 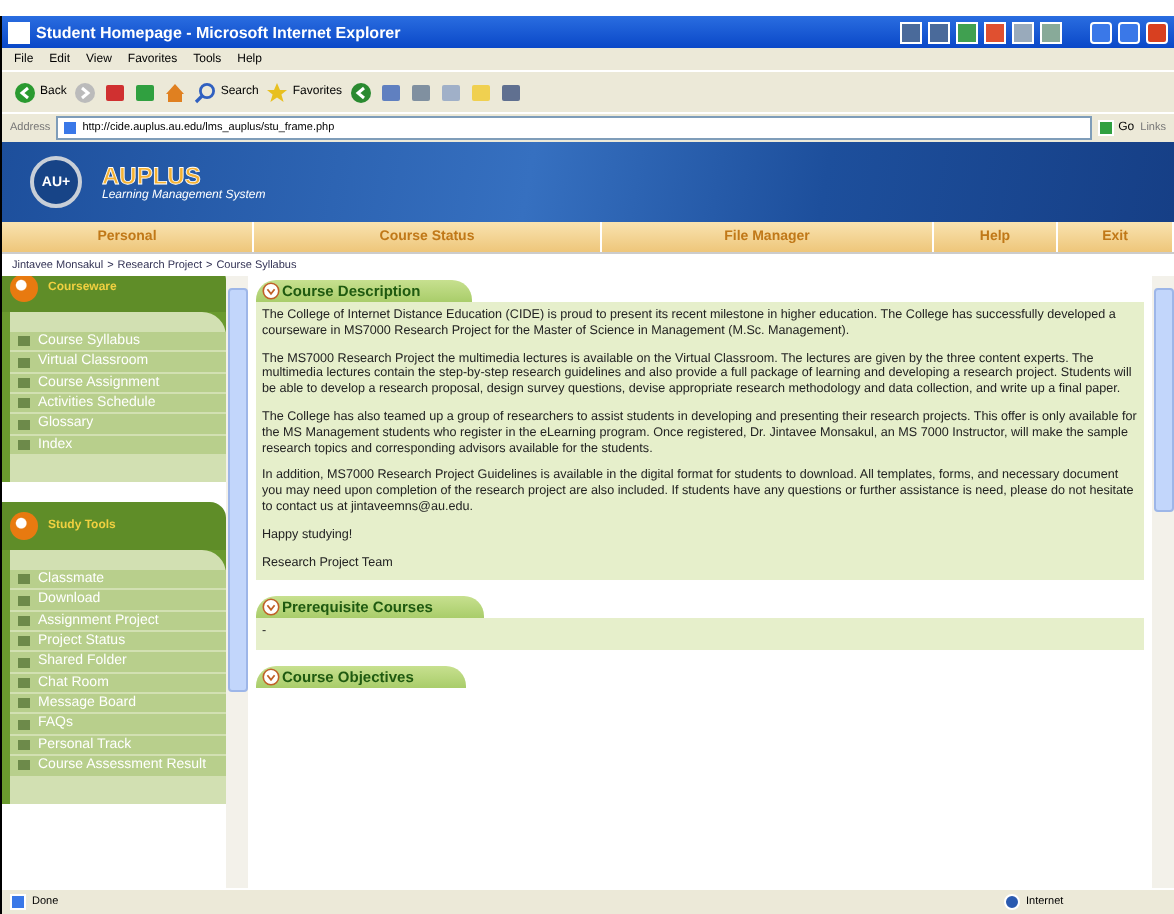 I want to click on search-icon, so click(x=205, y=92).